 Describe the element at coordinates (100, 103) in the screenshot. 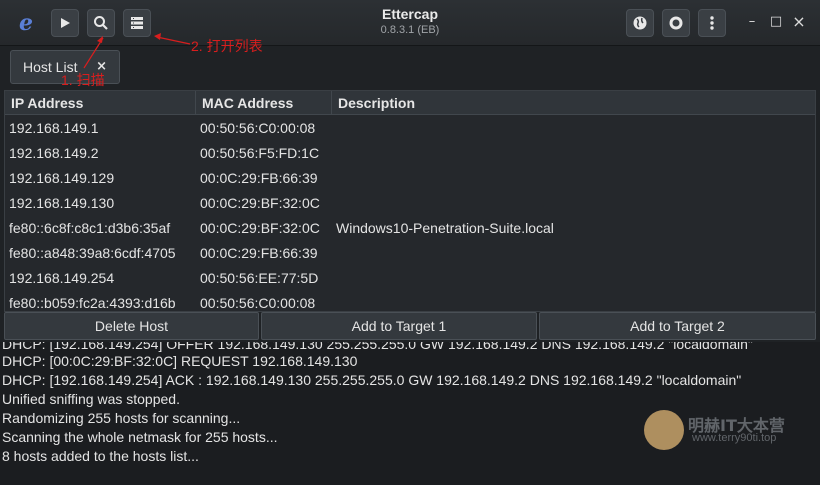

I see `column-ip-address: IP Address` at that location.